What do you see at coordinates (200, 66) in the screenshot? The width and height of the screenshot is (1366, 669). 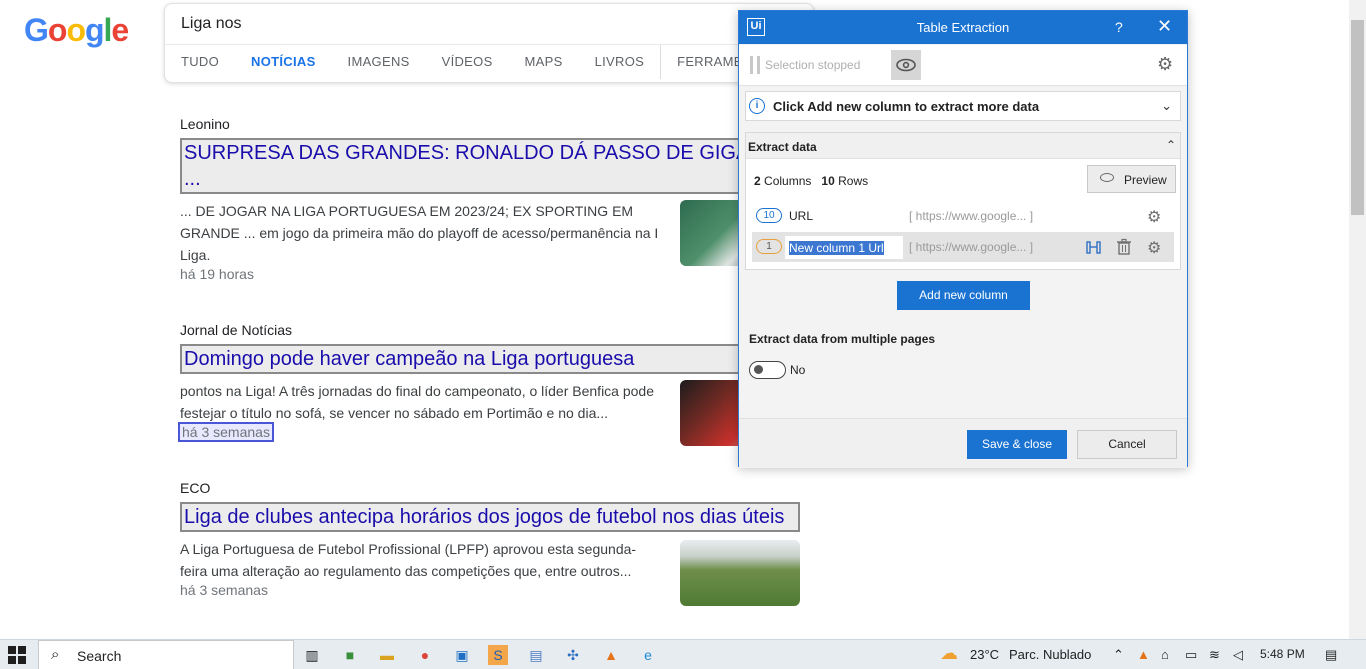 I see `tab-tudo: TUDO` at bounding box center [200, 66].